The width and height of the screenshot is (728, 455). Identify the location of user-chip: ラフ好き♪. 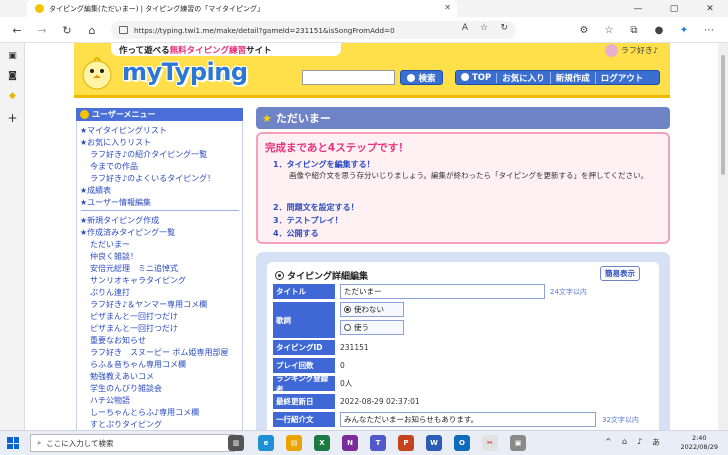
(631, 50).